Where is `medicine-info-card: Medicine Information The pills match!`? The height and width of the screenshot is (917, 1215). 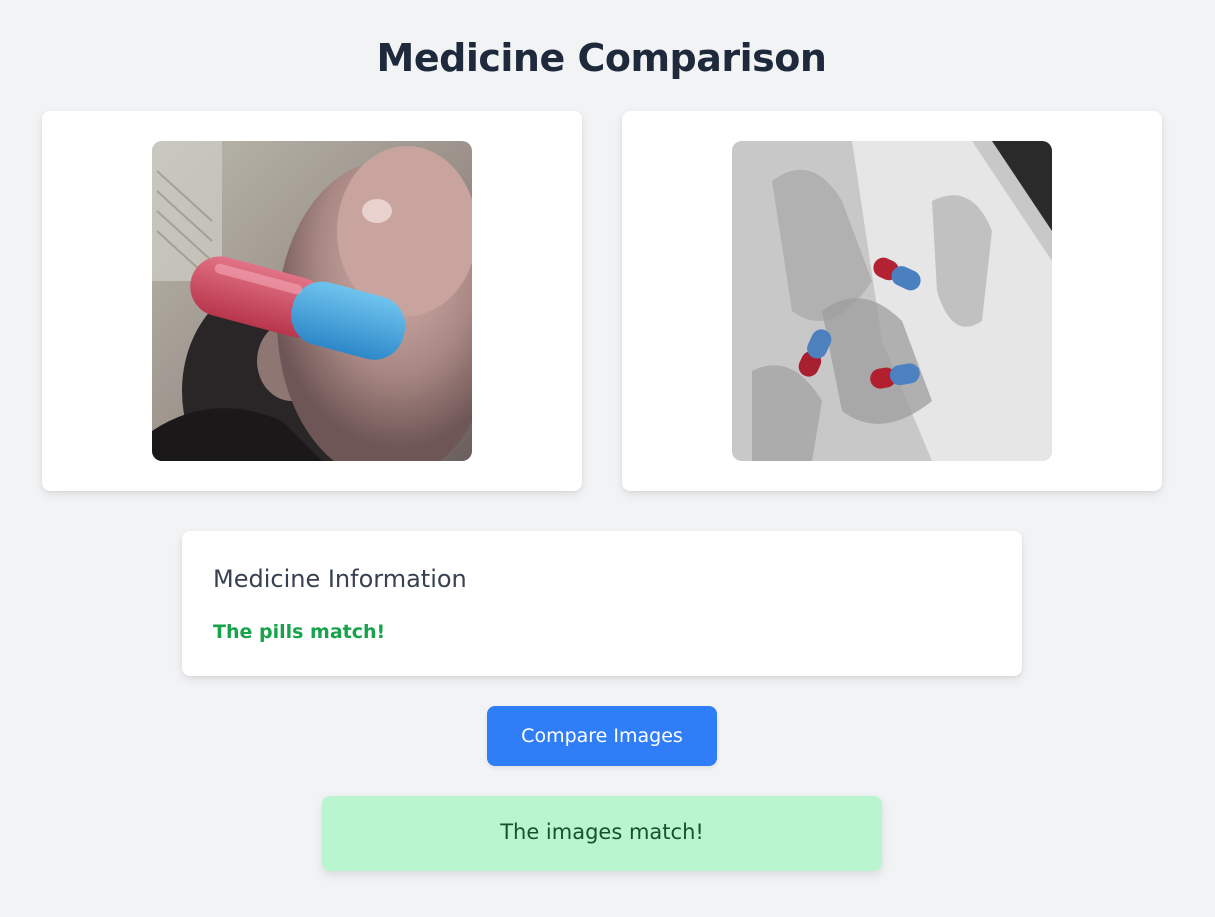 medicine-info-card: Medicine Information The pills match! is located at coordinates (602, 603).